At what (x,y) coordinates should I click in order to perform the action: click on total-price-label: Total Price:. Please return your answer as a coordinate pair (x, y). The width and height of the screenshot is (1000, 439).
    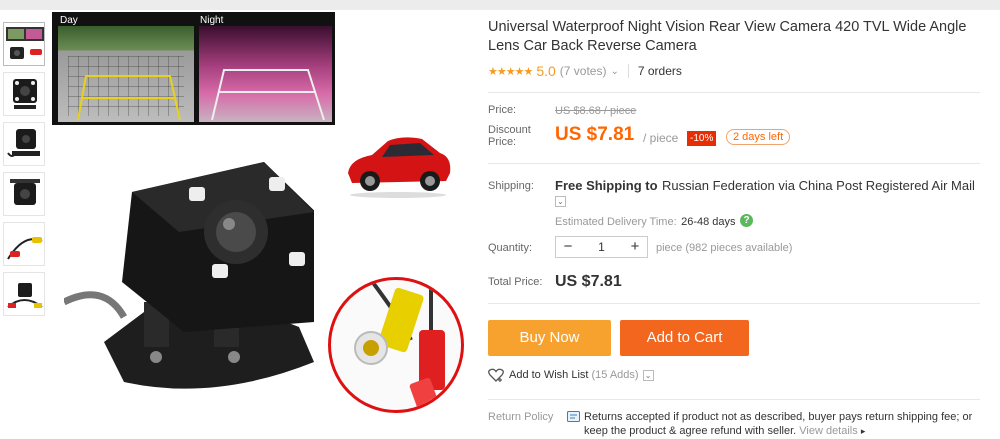
    Looking at the image, I should click on (515, 282).